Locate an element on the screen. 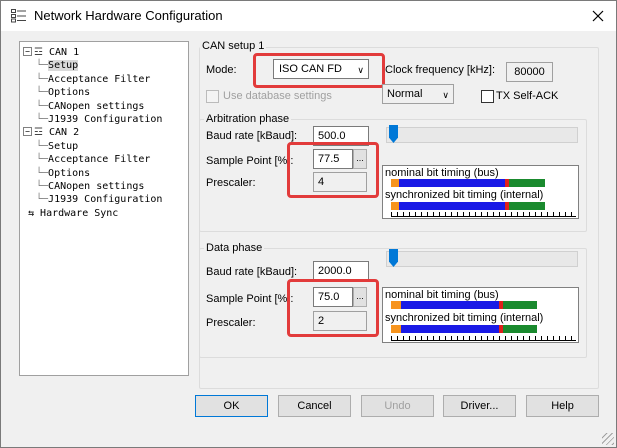 Image resolution: width=617 pixels, height=448 pixels. close-icon is located at coordinates (598, 16).